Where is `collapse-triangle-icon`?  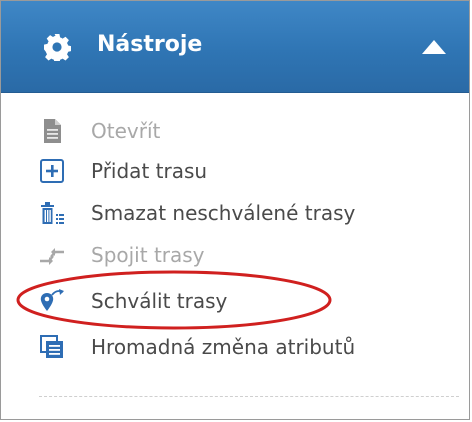
collapse-triangle-icon is located at coordinates (434, 47).